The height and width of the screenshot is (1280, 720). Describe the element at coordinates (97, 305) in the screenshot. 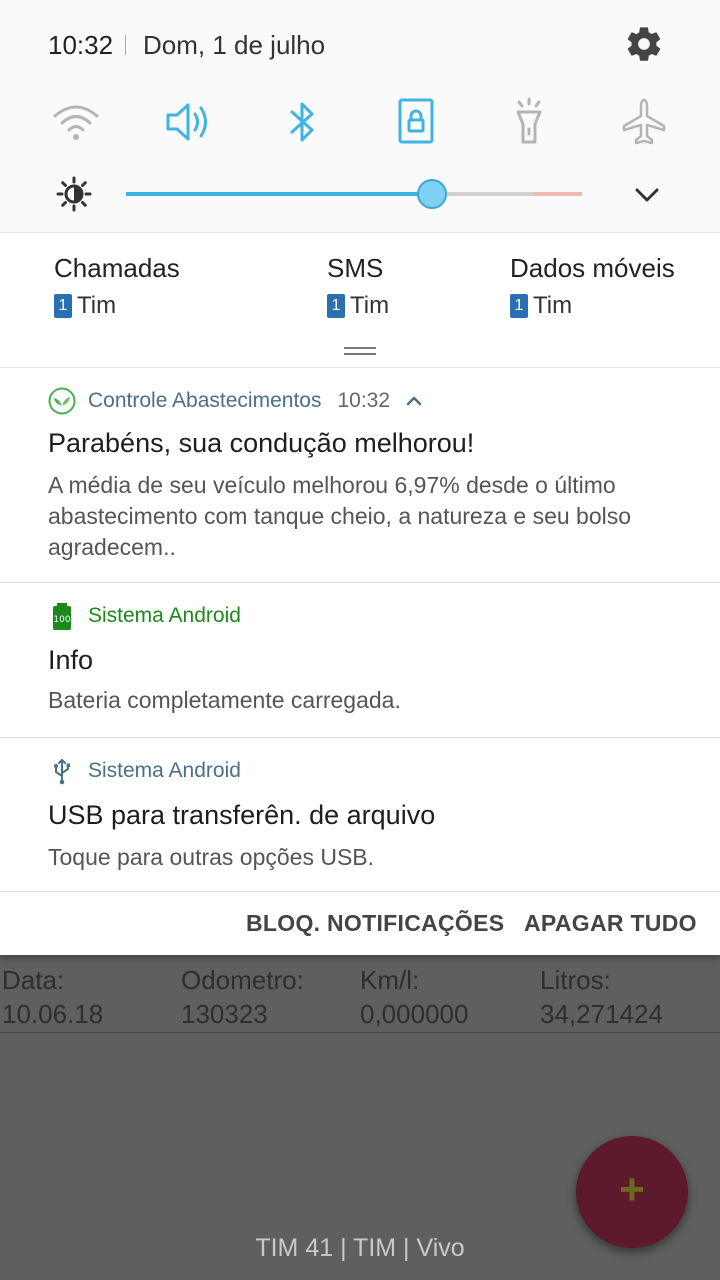

I see `sim-calls-carrier: Tim` at that location.